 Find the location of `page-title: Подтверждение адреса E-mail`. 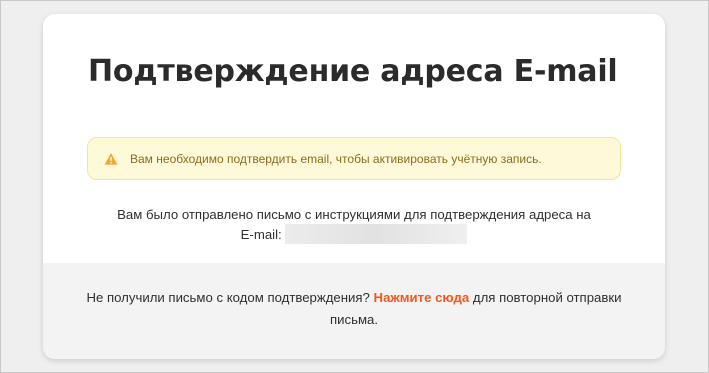

page-title: Подтверждение адреса E-mail is located at coordinates (353, 71).